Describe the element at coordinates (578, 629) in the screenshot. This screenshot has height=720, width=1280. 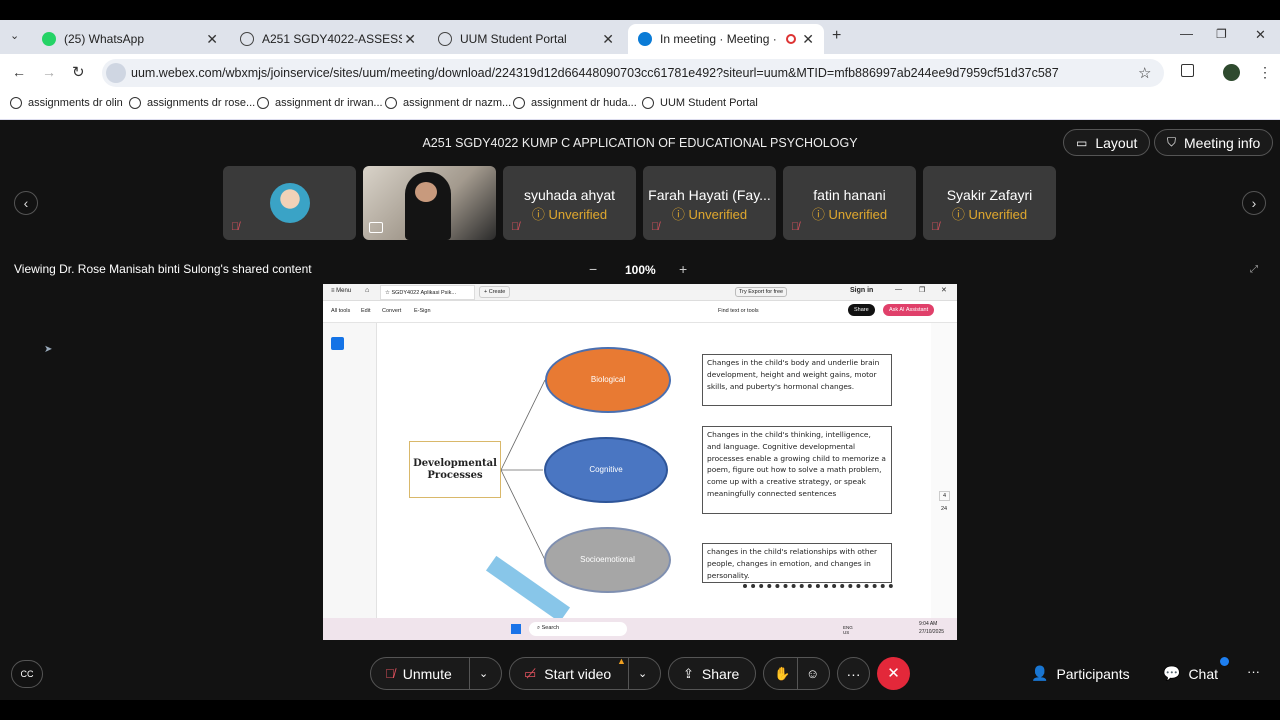
I see `taskbar-search: ⌕ Search` at that location.